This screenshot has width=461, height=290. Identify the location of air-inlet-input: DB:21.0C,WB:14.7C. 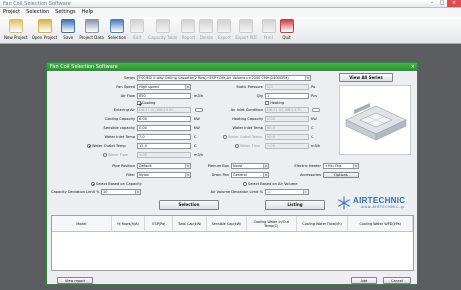
(287, 110).